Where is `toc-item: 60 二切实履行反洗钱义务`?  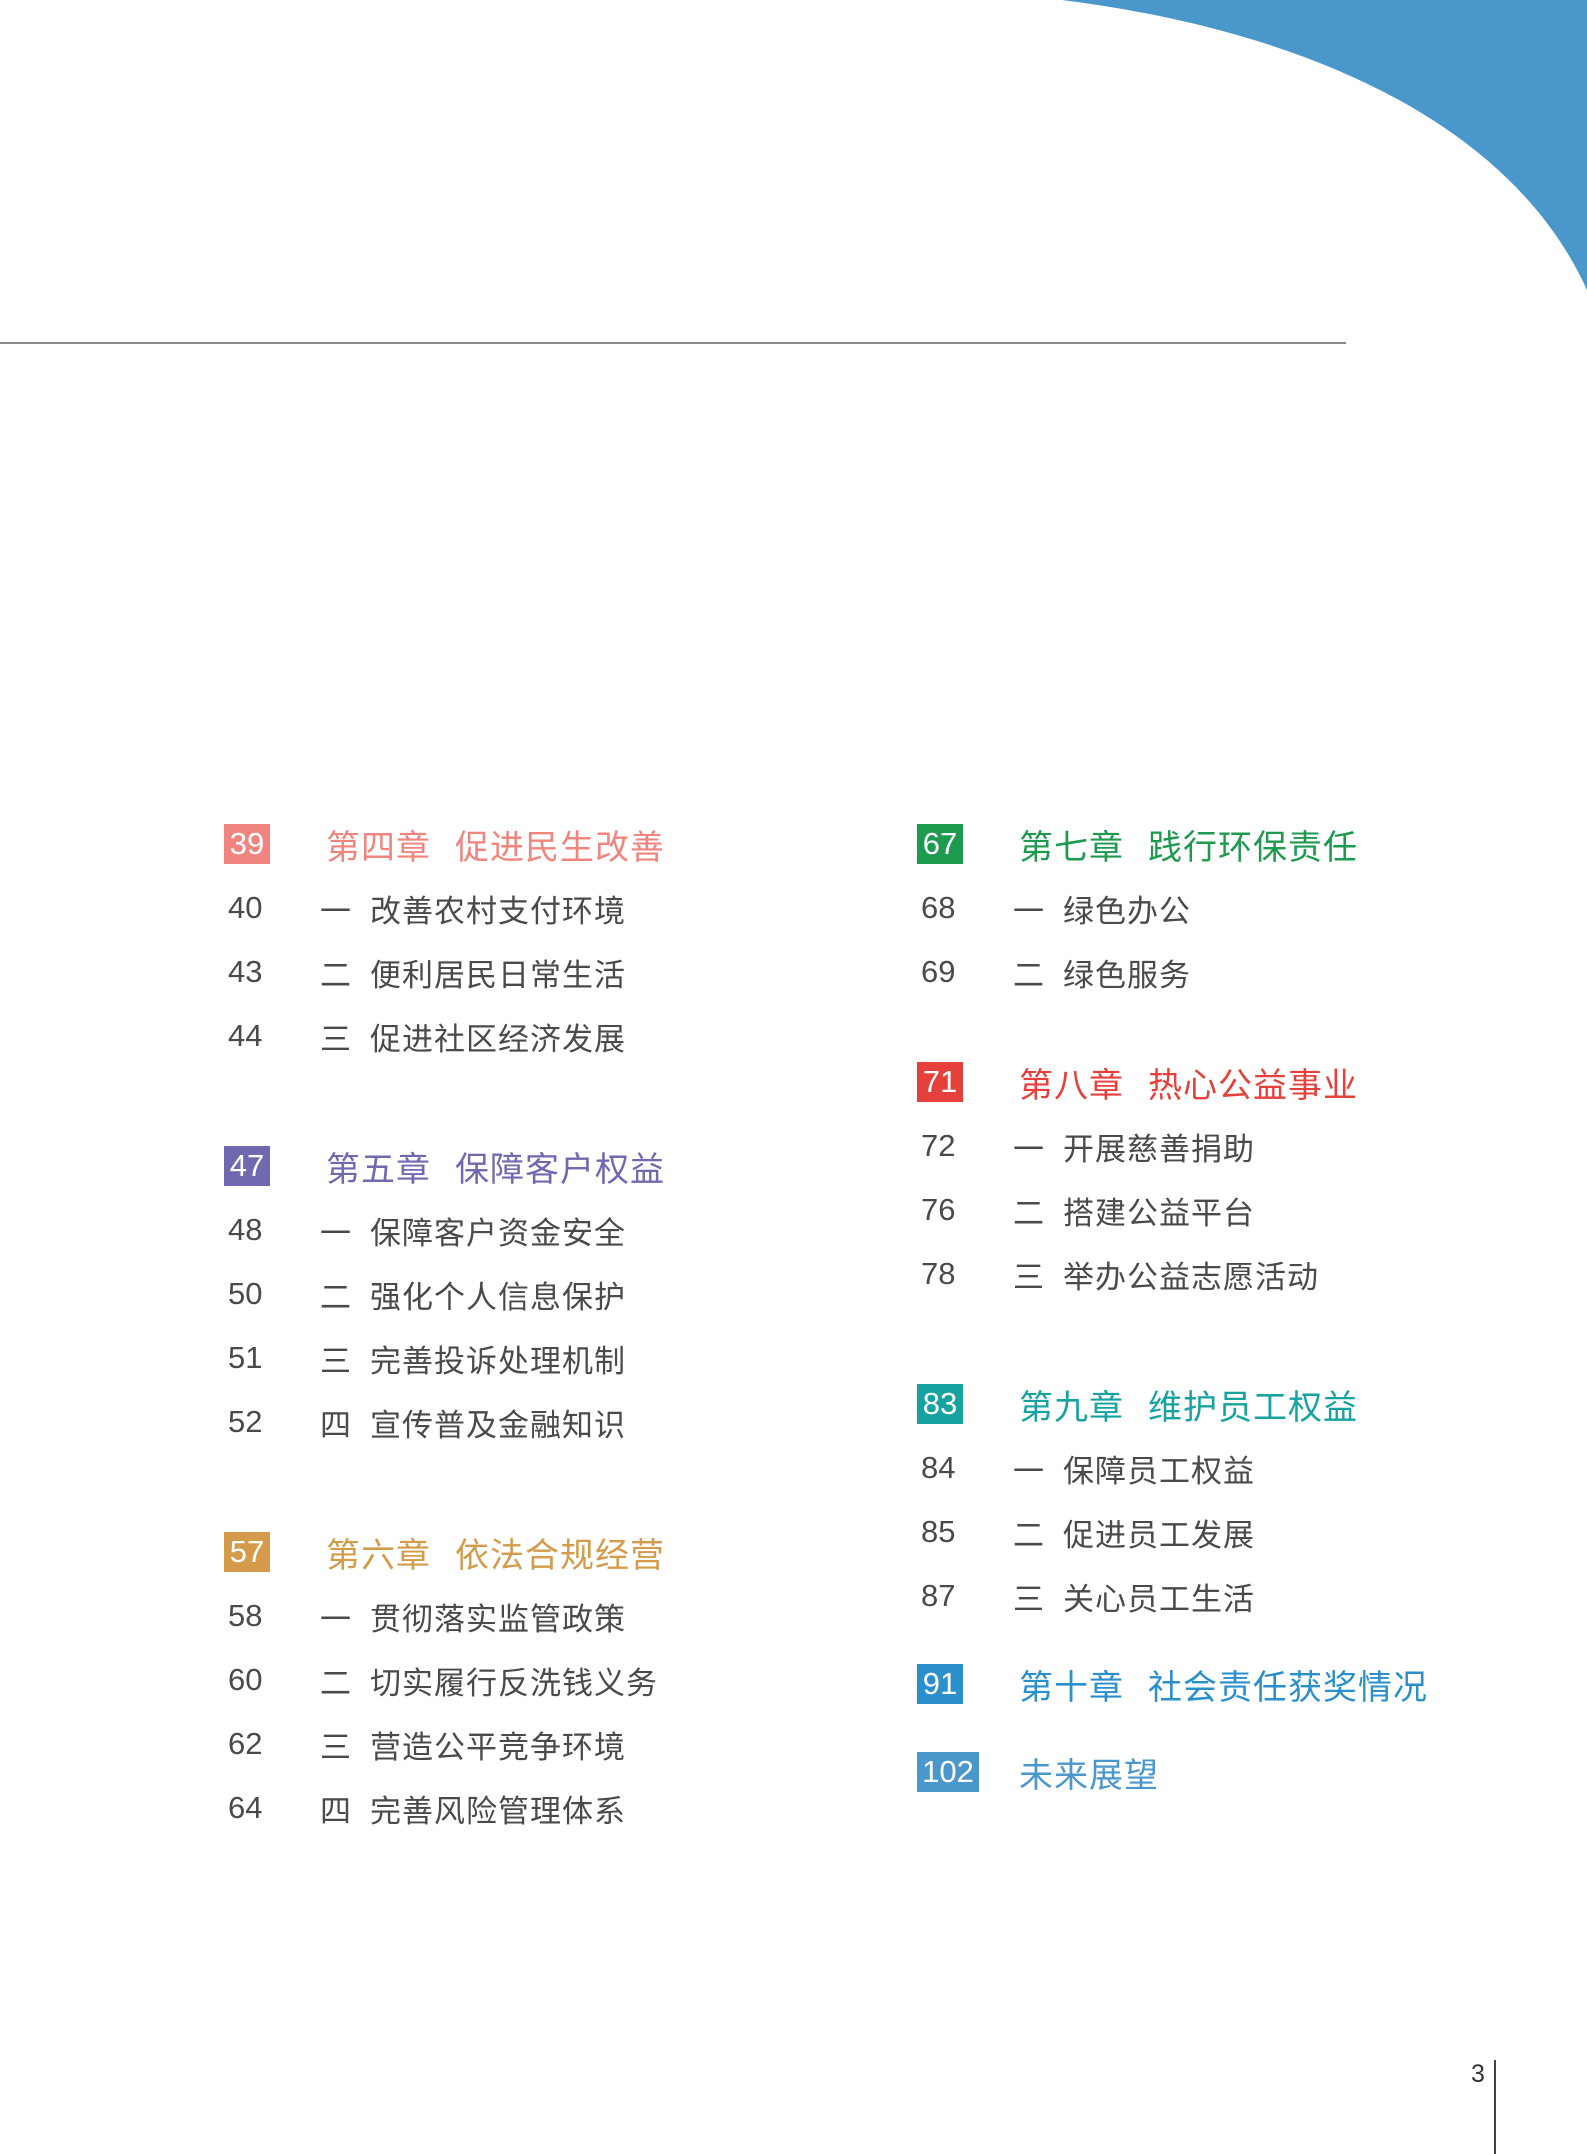 toc-item: 60 二切实履行反洗钱义务 is located at coordinates (444, 1680).